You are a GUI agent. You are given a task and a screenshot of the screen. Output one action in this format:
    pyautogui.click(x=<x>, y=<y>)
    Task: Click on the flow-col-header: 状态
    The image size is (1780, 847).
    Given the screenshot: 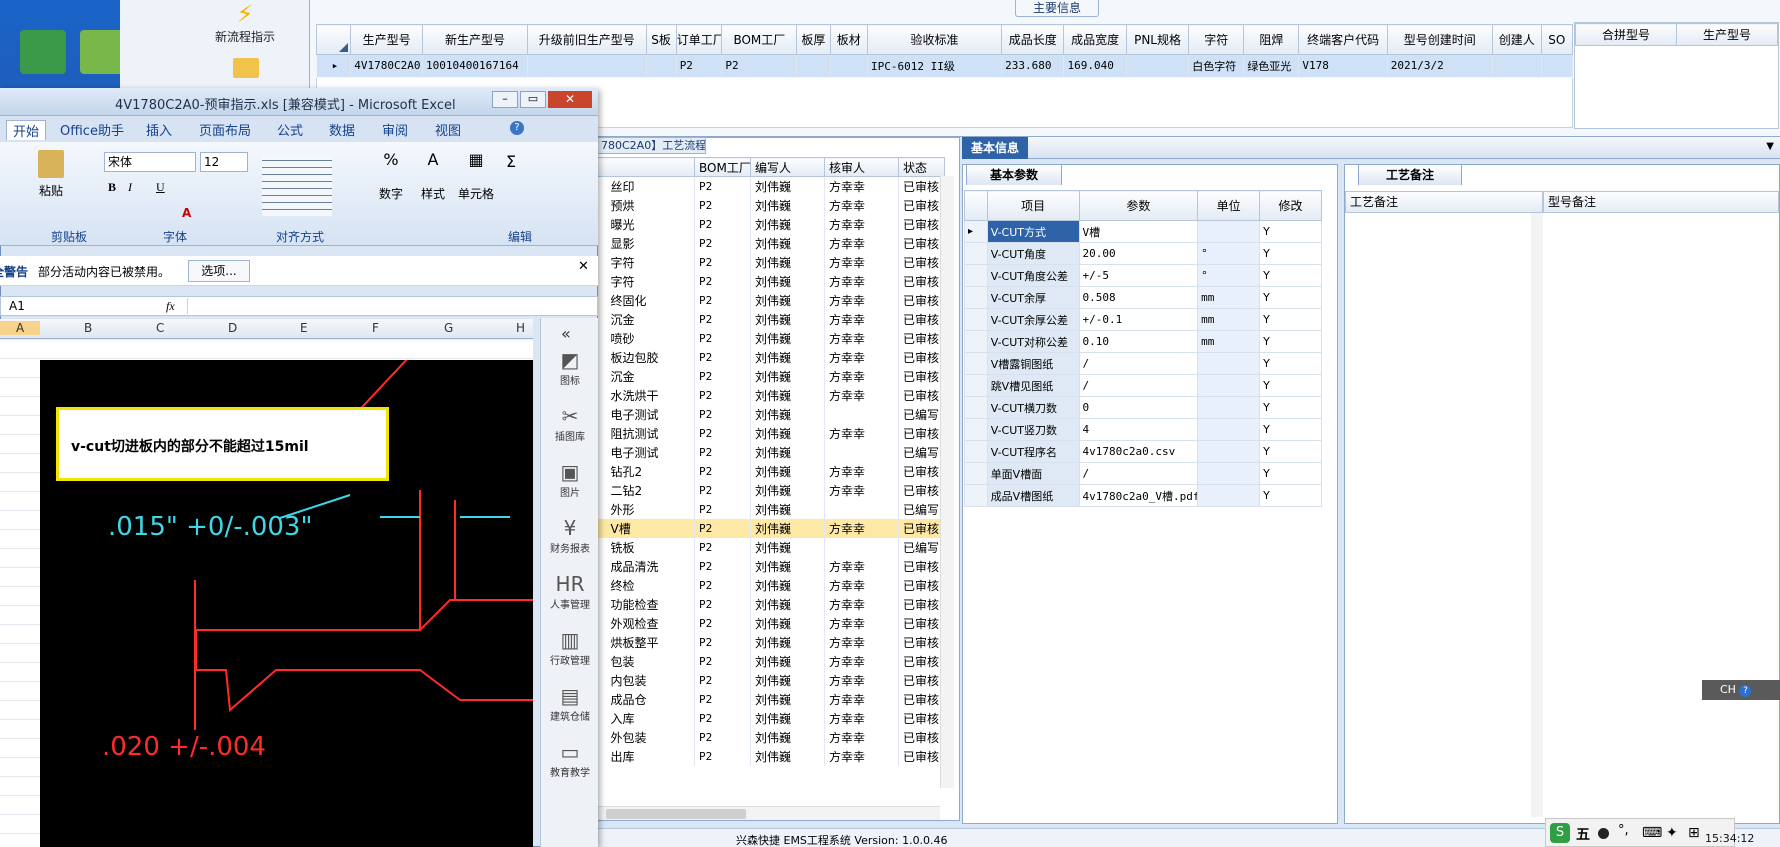 What is the action you would take?
    pyautogui.click(x=921, y=167)
    